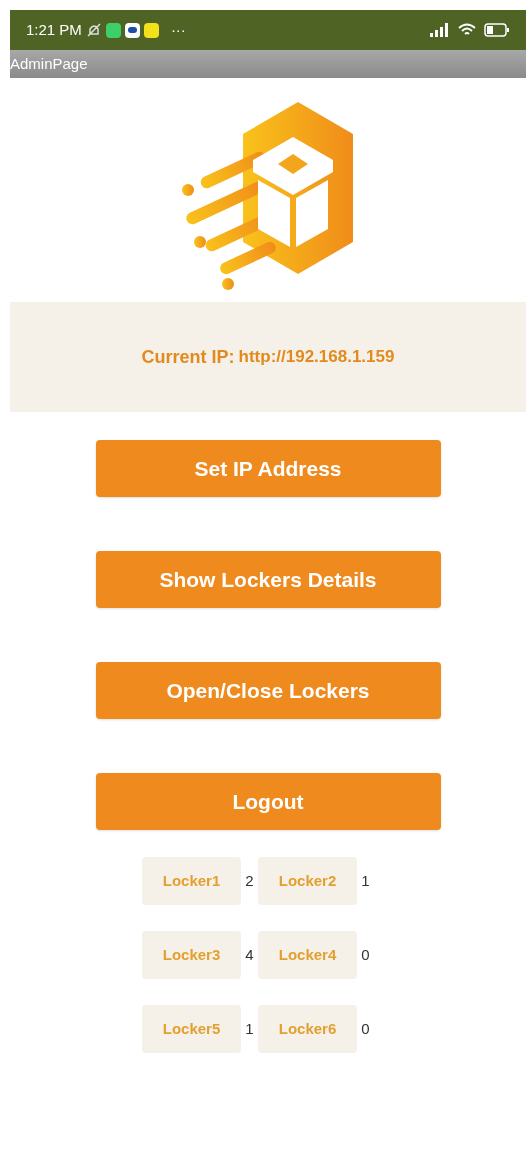 The image size is (526, 1162). Describe the element at coordinates (268, 690) in the screenshot. I see `action-button: Open/Close Lockers` at that location.